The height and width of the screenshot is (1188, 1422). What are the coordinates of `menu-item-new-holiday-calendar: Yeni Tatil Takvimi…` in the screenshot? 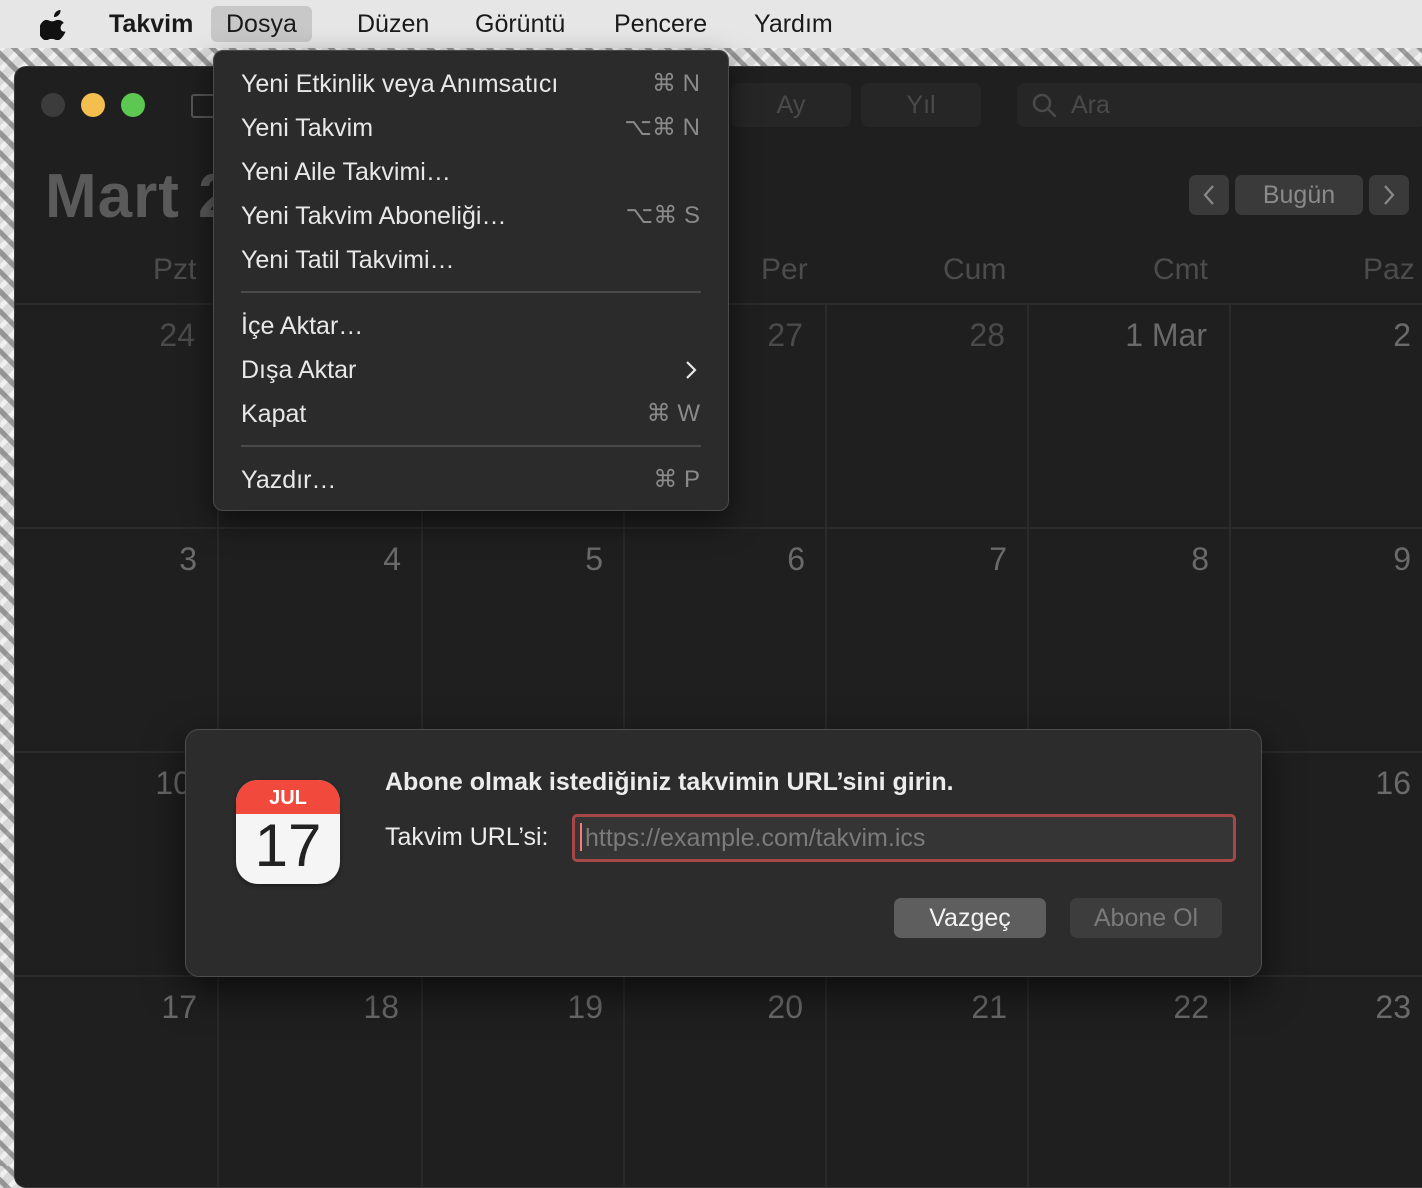 It's located at (471, 260).